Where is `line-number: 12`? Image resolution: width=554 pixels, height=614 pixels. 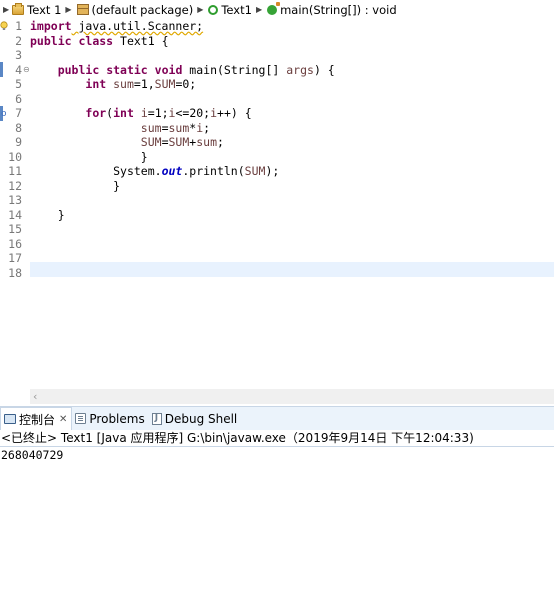
line-number: 12 is located at coordinates (15, 185).